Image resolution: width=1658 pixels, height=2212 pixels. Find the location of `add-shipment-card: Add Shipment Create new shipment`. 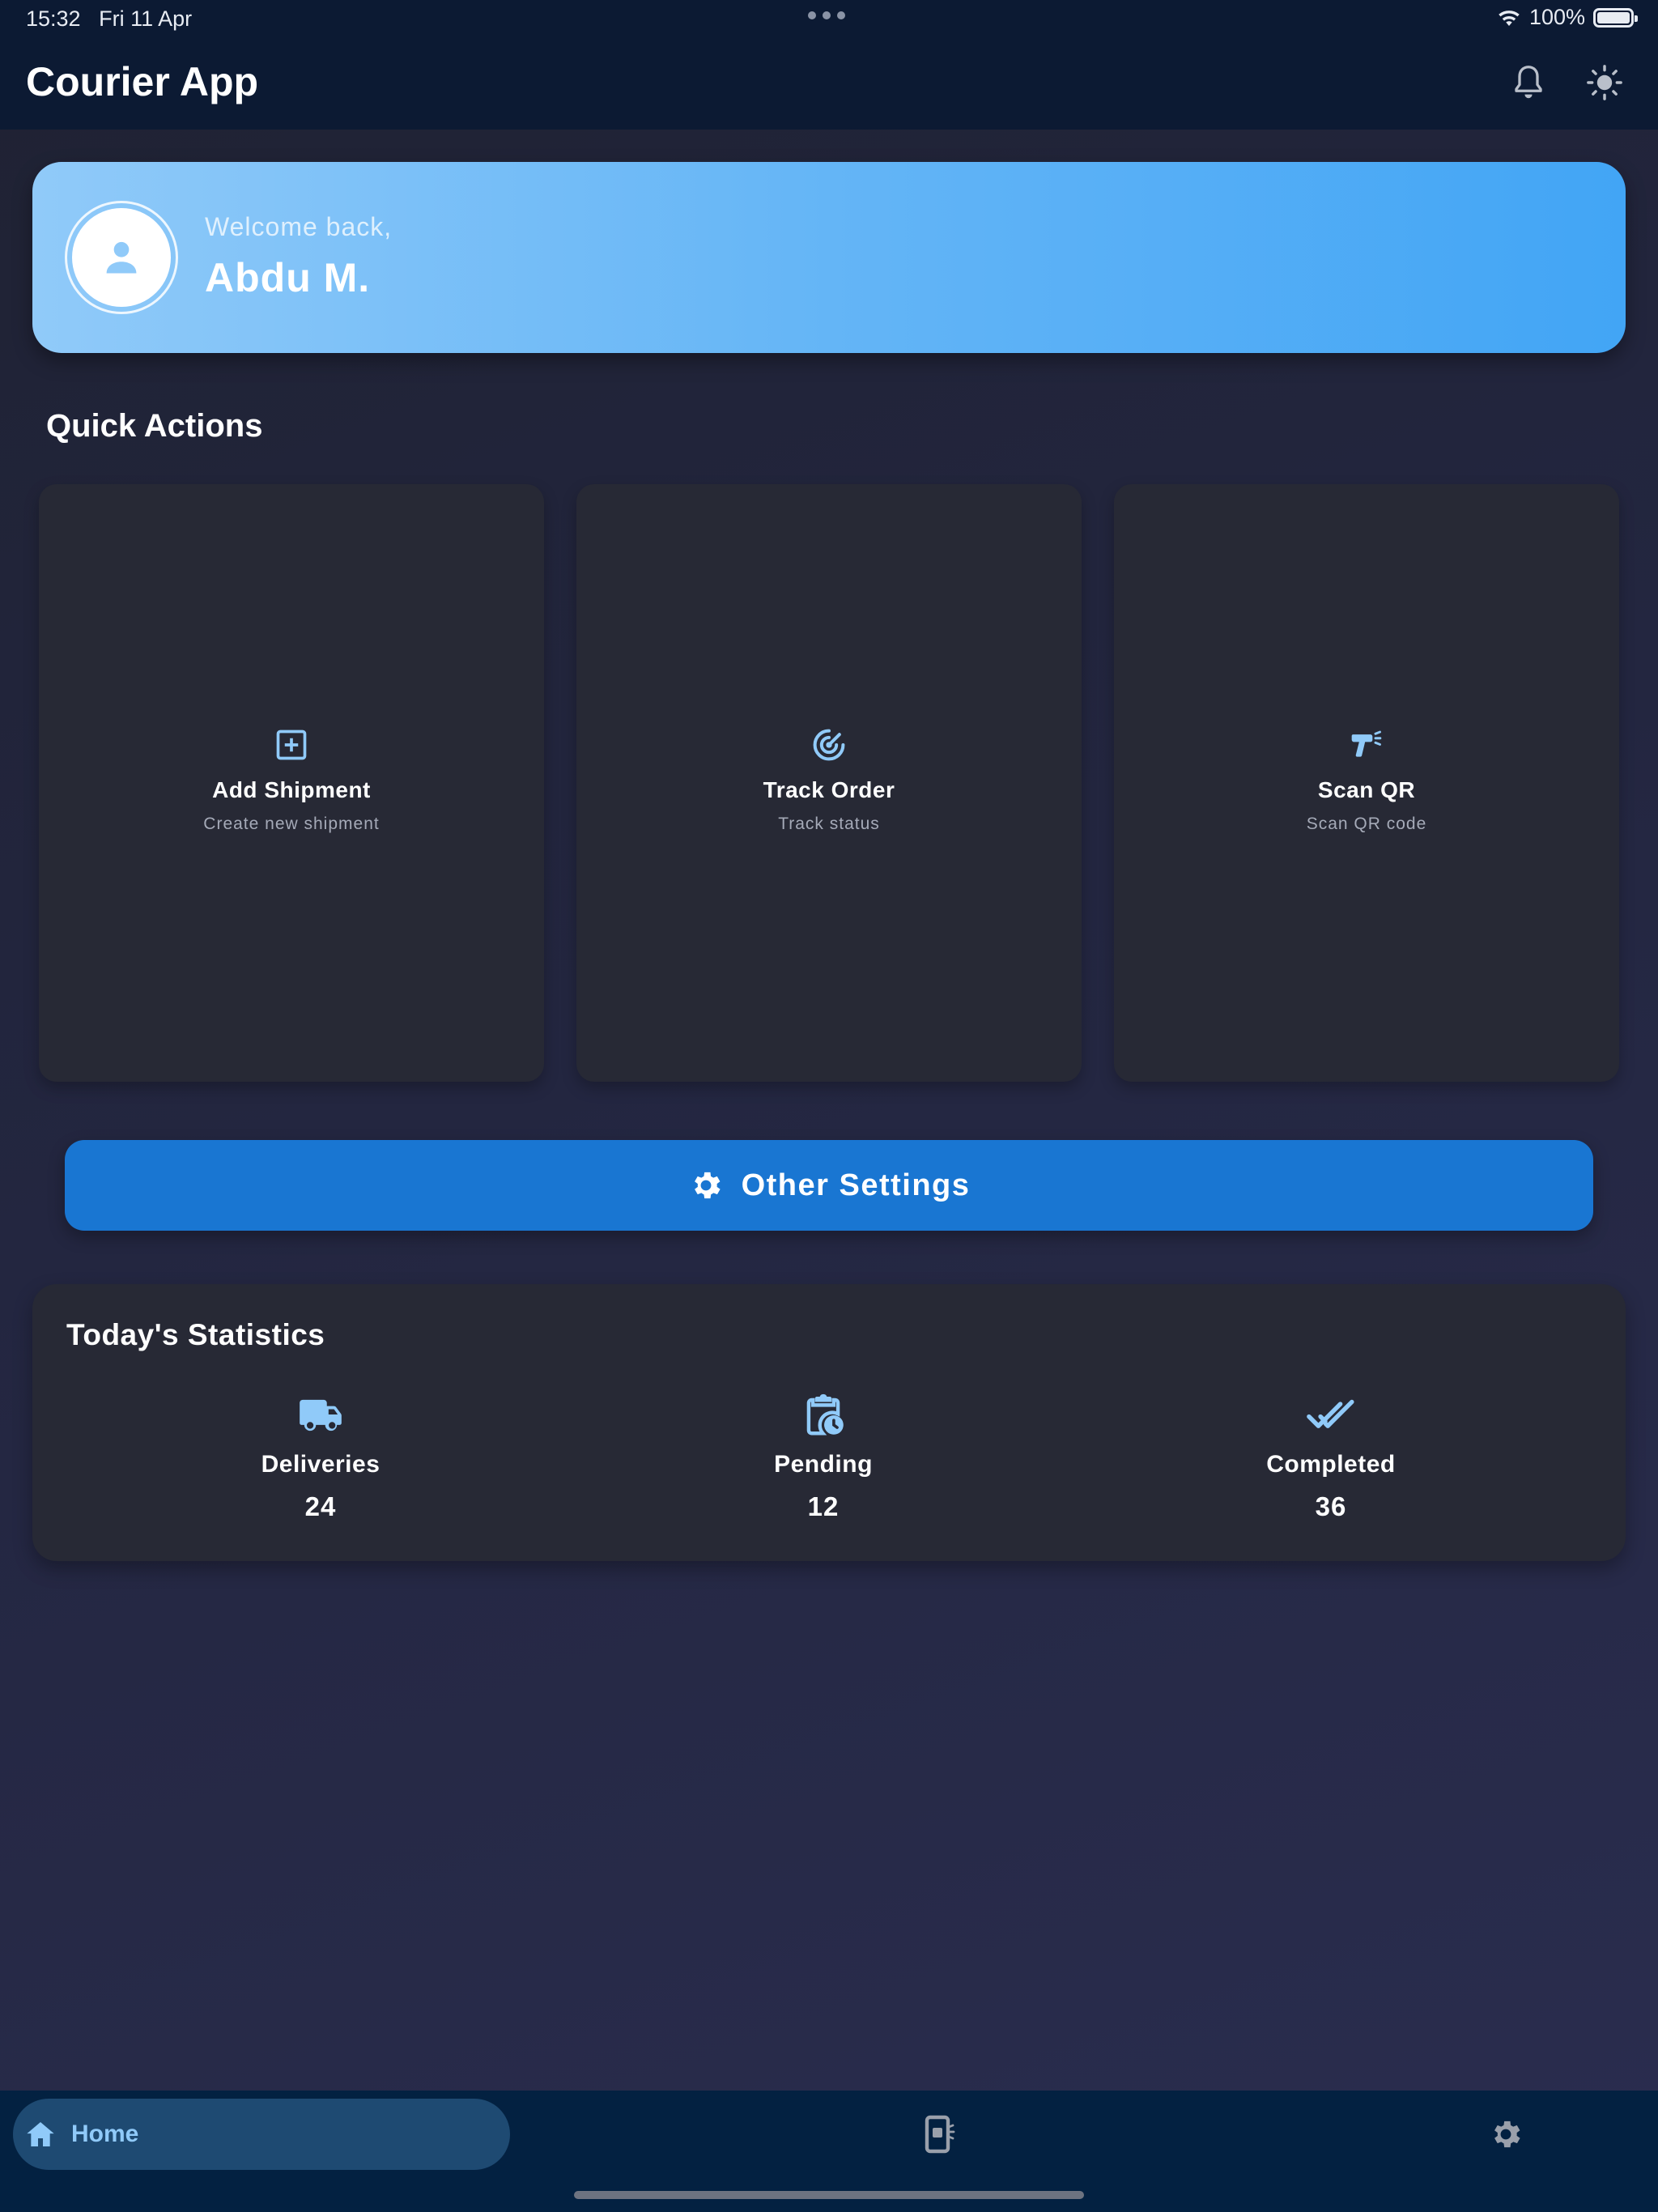

add-shipment-card: Add Shipment Create new shipment is located at coordinates (291, 783).